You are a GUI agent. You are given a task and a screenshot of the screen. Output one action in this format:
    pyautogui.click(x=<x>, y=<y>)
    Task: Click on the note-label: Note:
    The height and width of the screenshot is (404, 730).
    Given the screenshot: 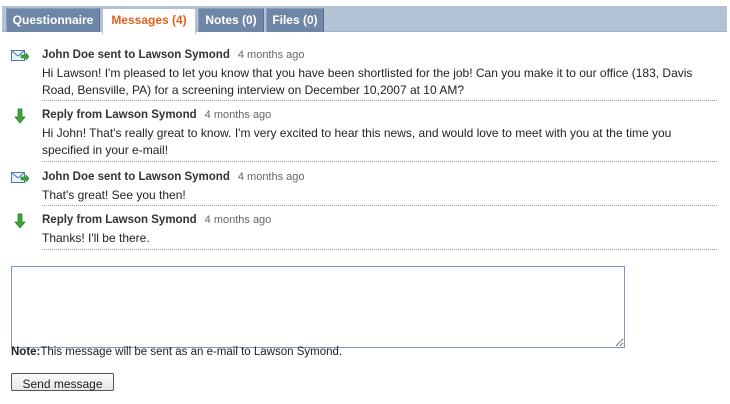 What is the action you would take?
    pyautogui.click(x=26, y=352)
    